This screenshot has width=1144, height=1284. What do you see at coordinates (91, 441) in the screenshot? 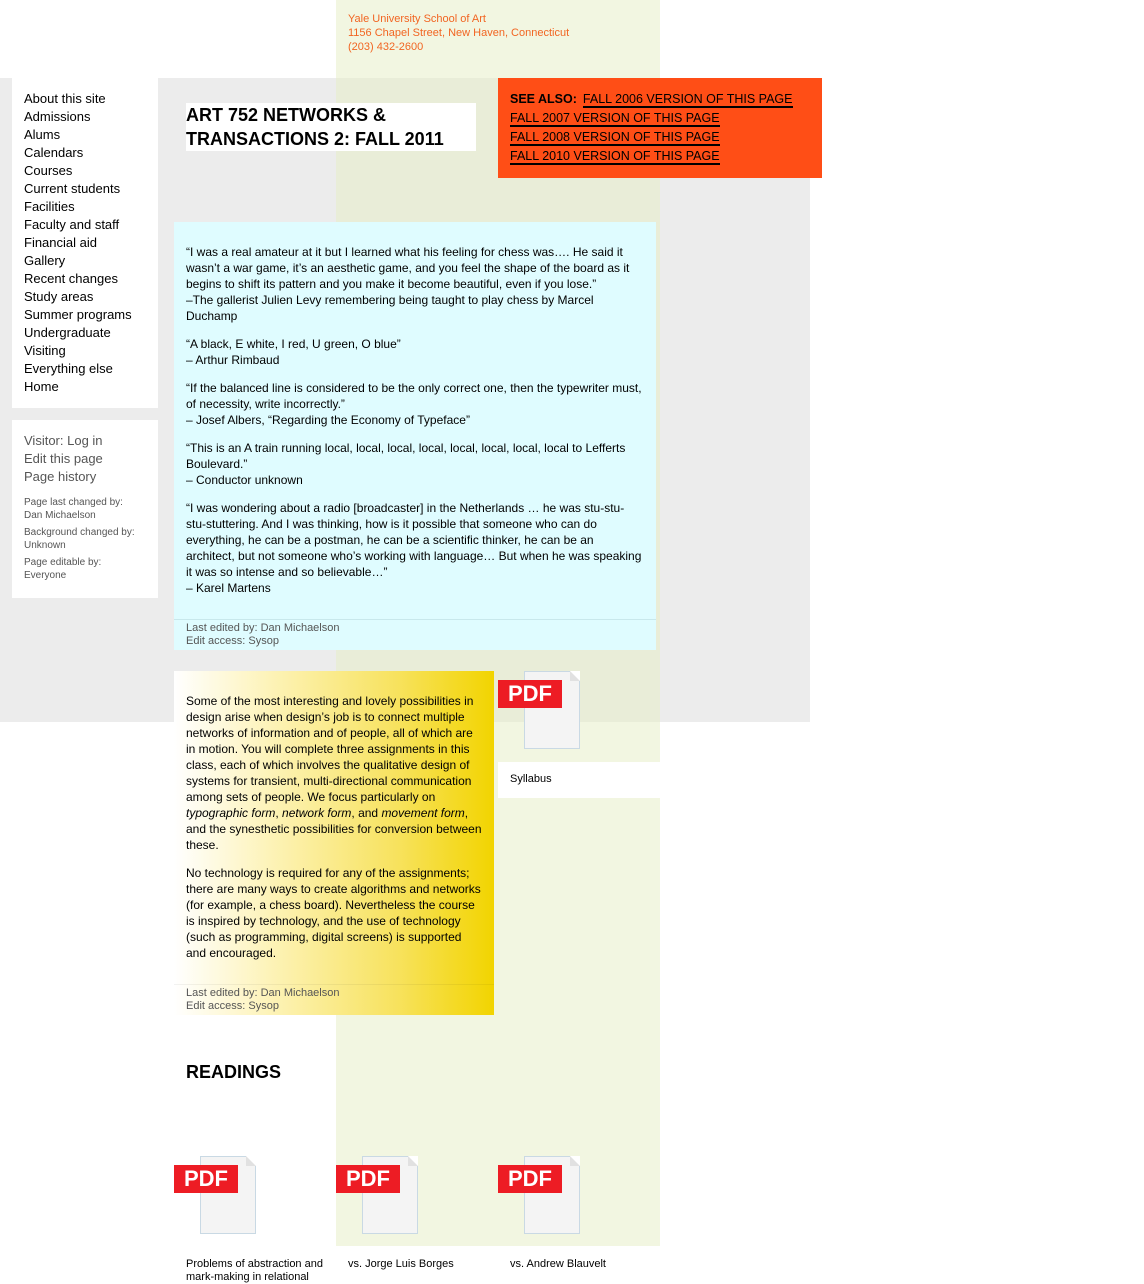
I see `login-link: Visitor: Log in` at bounding box center [91, 441].